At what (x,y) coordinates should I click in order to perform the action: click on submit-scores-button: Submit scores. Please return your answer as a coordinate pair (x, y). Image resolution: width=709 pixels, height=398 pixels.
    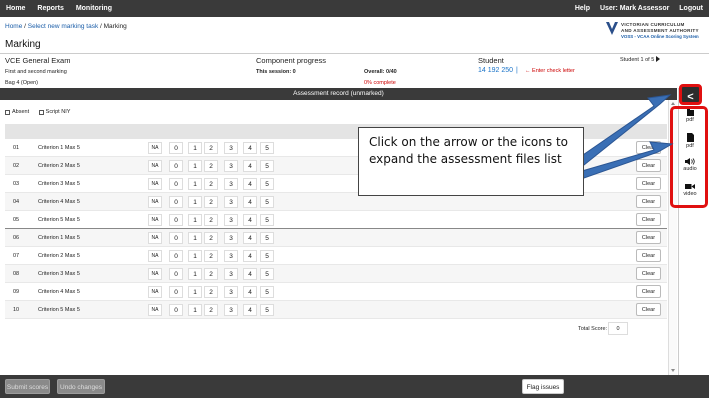
    Looking at the image, I should click on (27, 386).